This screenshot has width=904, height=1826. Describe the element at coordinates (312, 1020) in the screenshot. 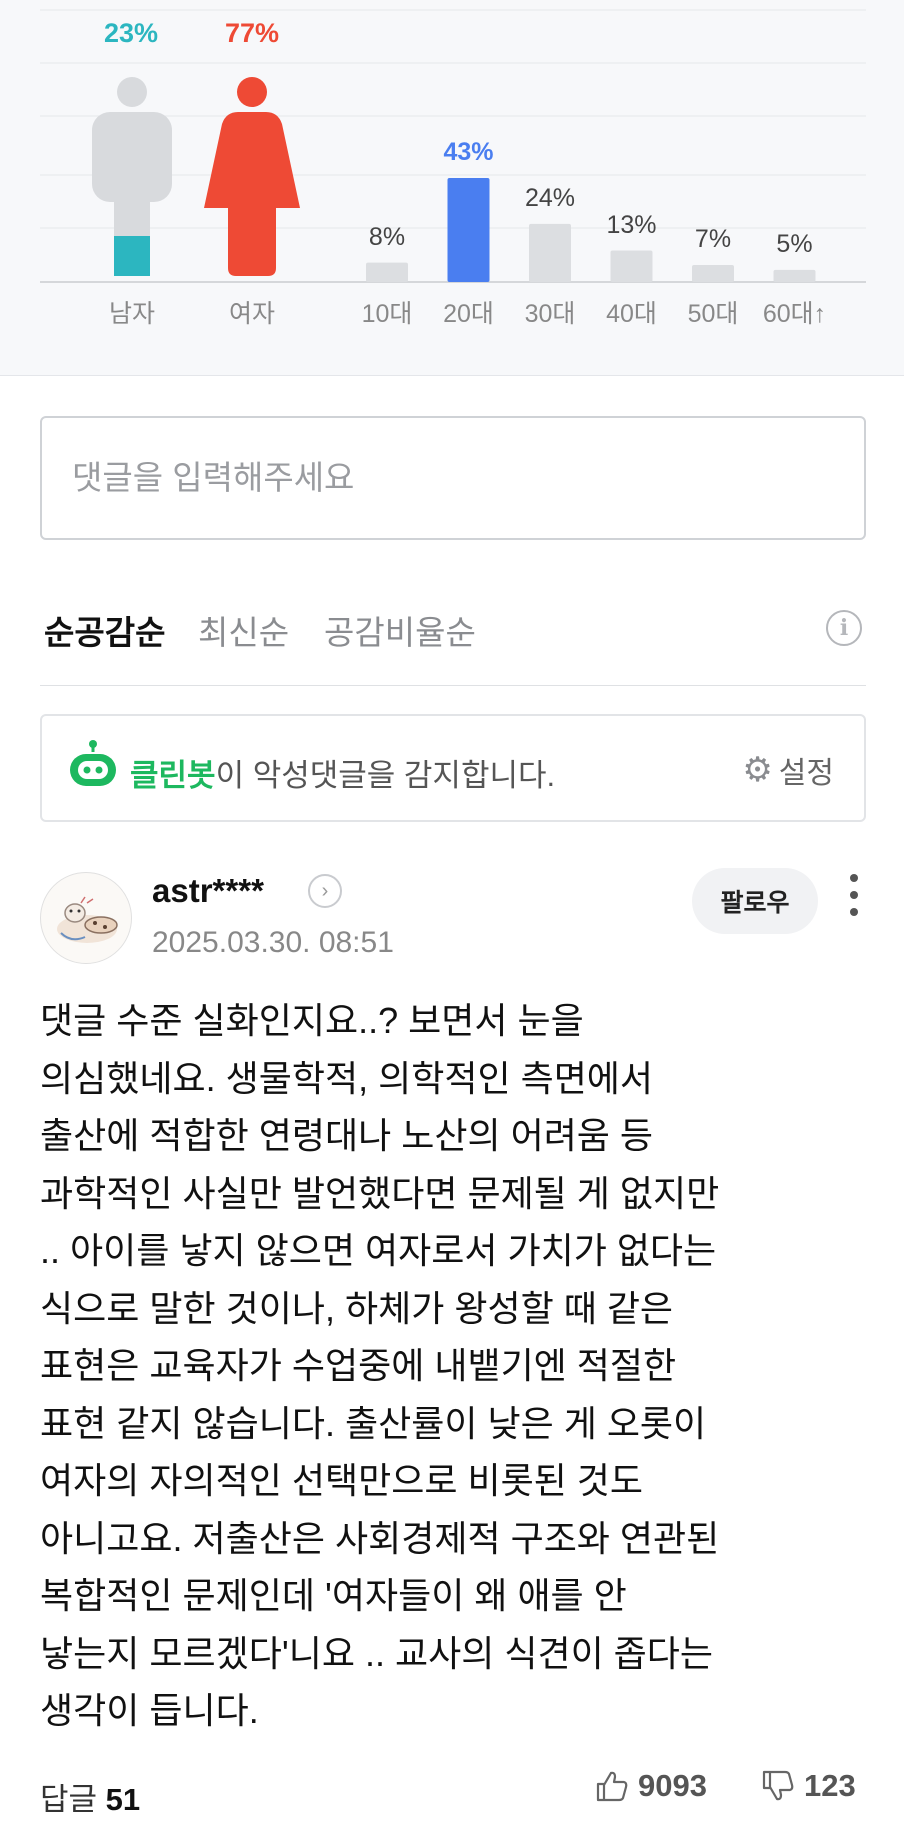

I see `comment-line: 댓글 수준 실화인지요..? 보면서 눈을` at that location.